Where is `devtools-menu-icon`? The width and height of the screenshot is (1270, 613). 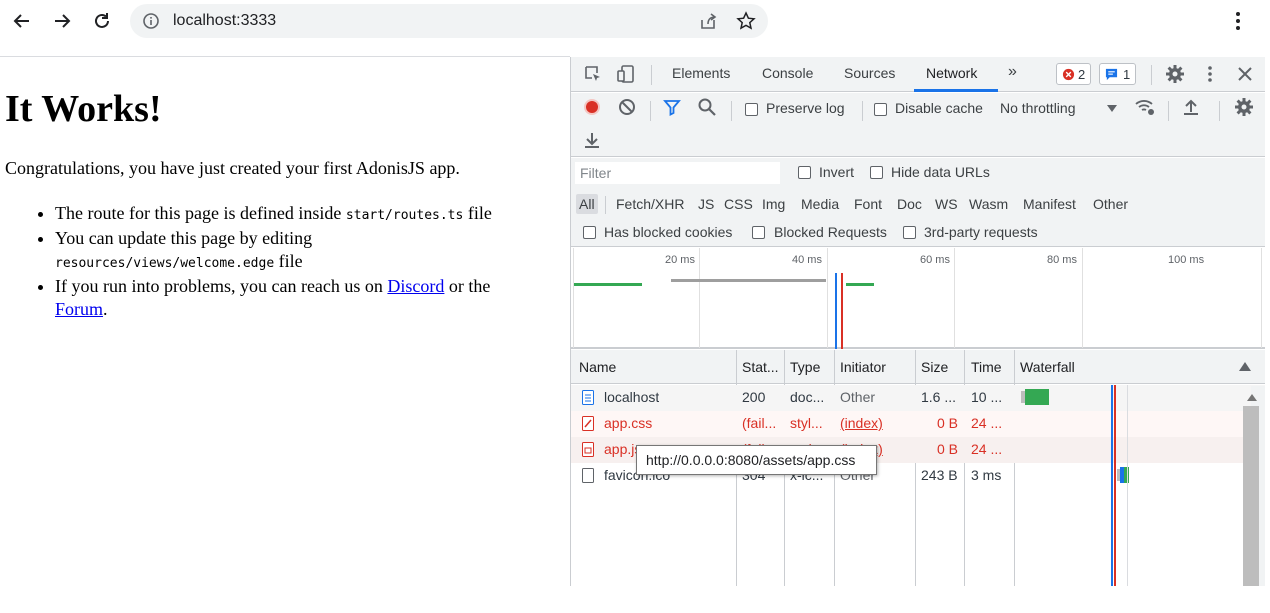 devtools-menu-icon is located at coordinates (1210, 74).